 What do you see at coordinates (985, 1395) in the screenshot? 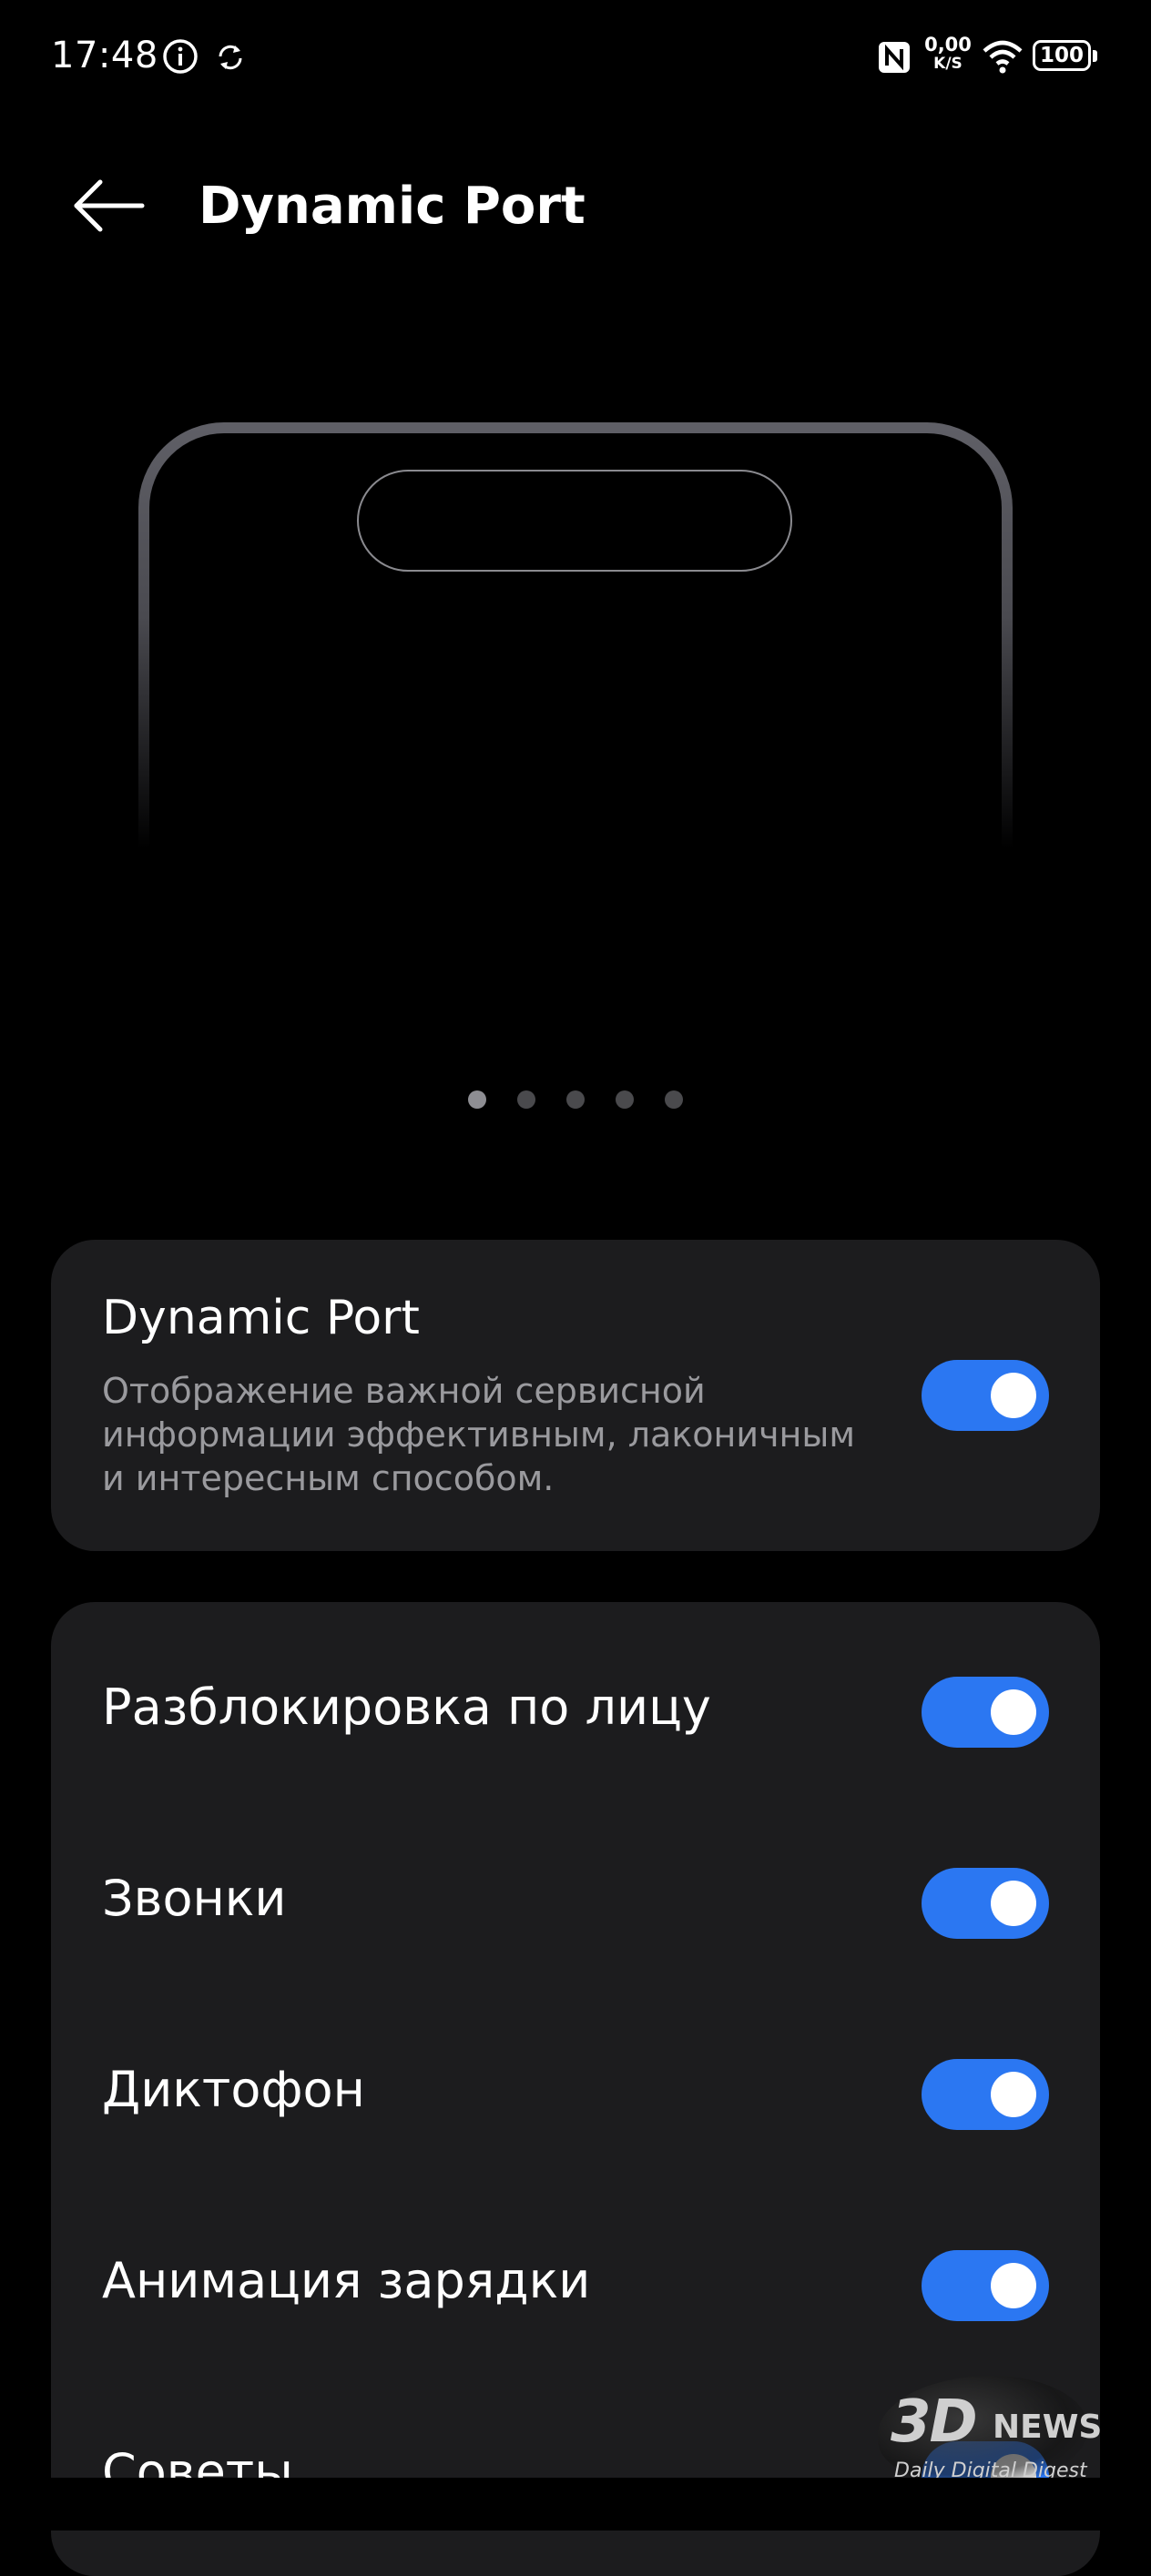
I see `dynamic-port-toggle` at bounding box center [985, 1395].